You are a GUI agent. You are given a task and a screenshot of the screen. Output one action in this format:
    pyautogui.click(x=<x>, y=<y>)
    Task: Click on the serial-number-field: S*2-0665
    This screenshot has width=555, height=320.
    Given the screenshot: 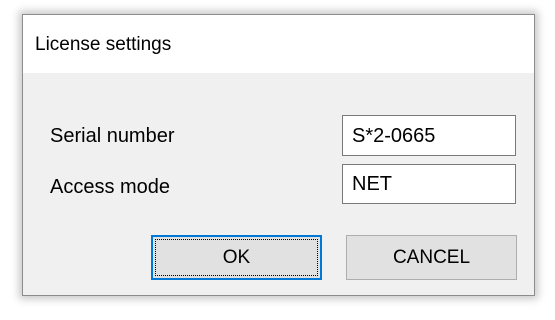 What is the action you would take?
    pyautogui.click(x=429, y=135)
    